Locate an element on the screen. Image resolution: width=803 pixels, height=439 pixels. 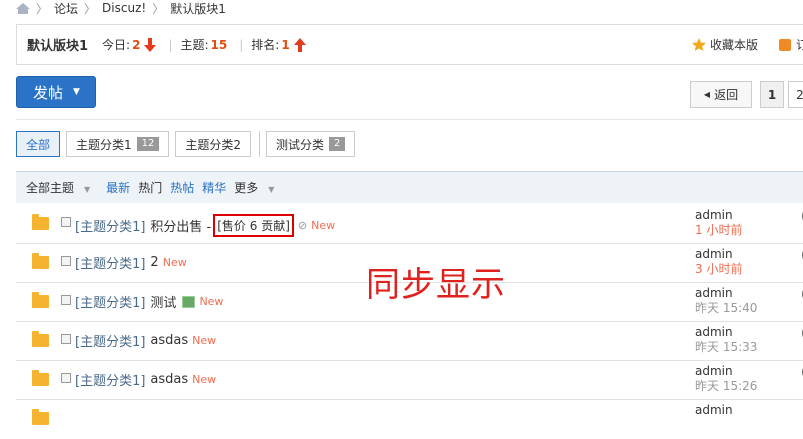
more-filters-dropdown: 更多 ▼ is located at coordinates (258, 187).